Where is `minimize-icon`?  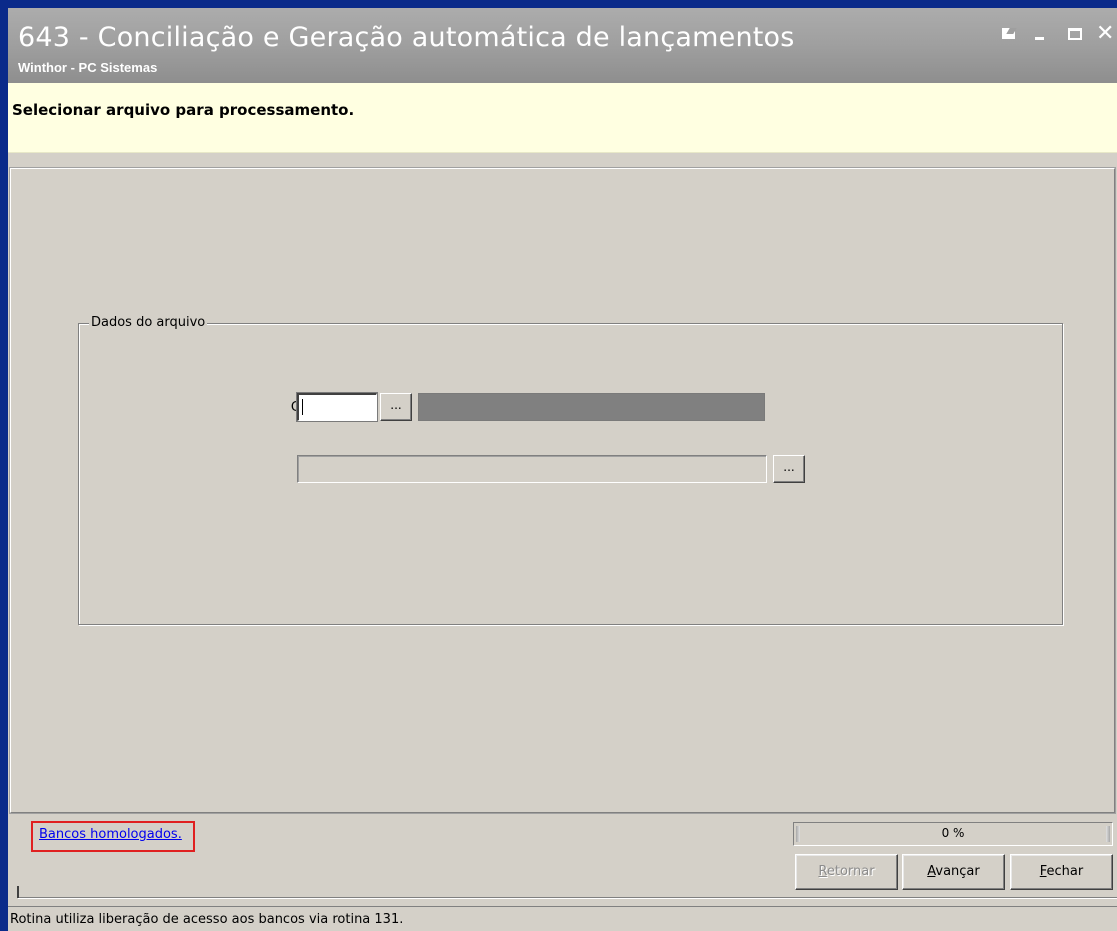 minimize-icon is located at coordinates (1040, 34).